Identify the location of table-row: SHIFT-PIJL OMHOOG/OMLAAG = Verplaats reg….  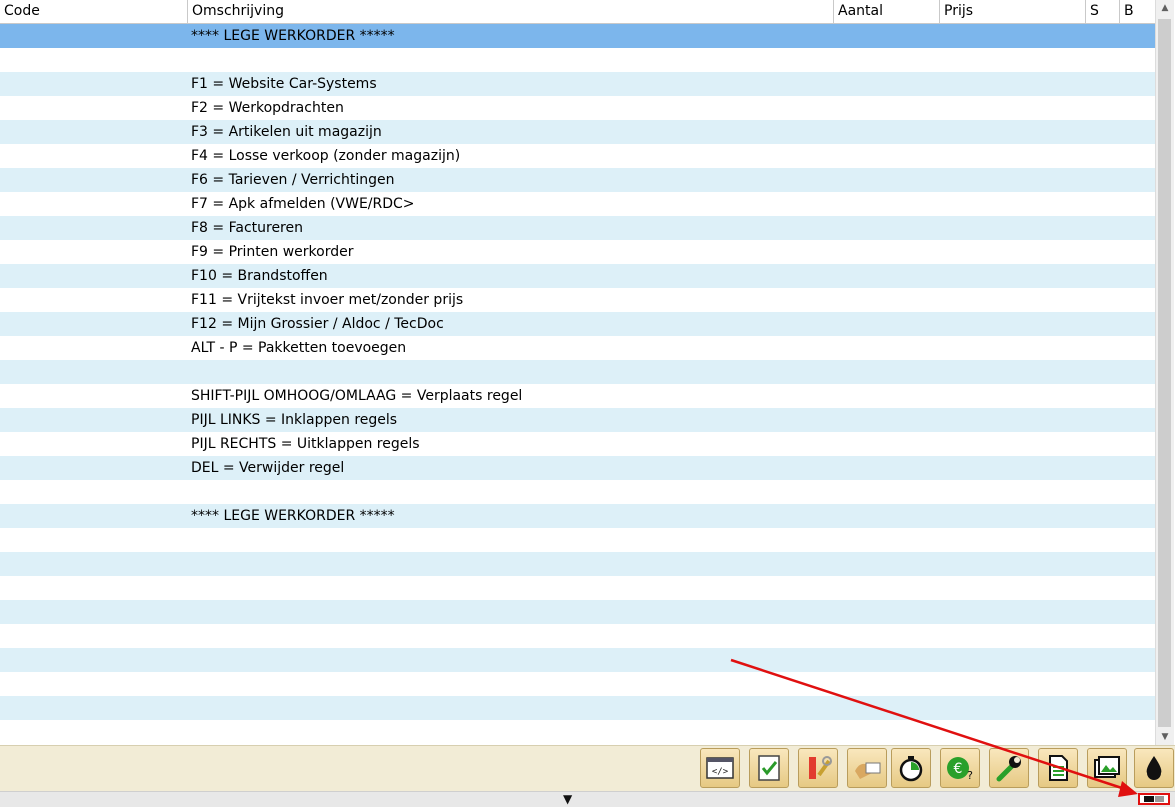
(577, 396).